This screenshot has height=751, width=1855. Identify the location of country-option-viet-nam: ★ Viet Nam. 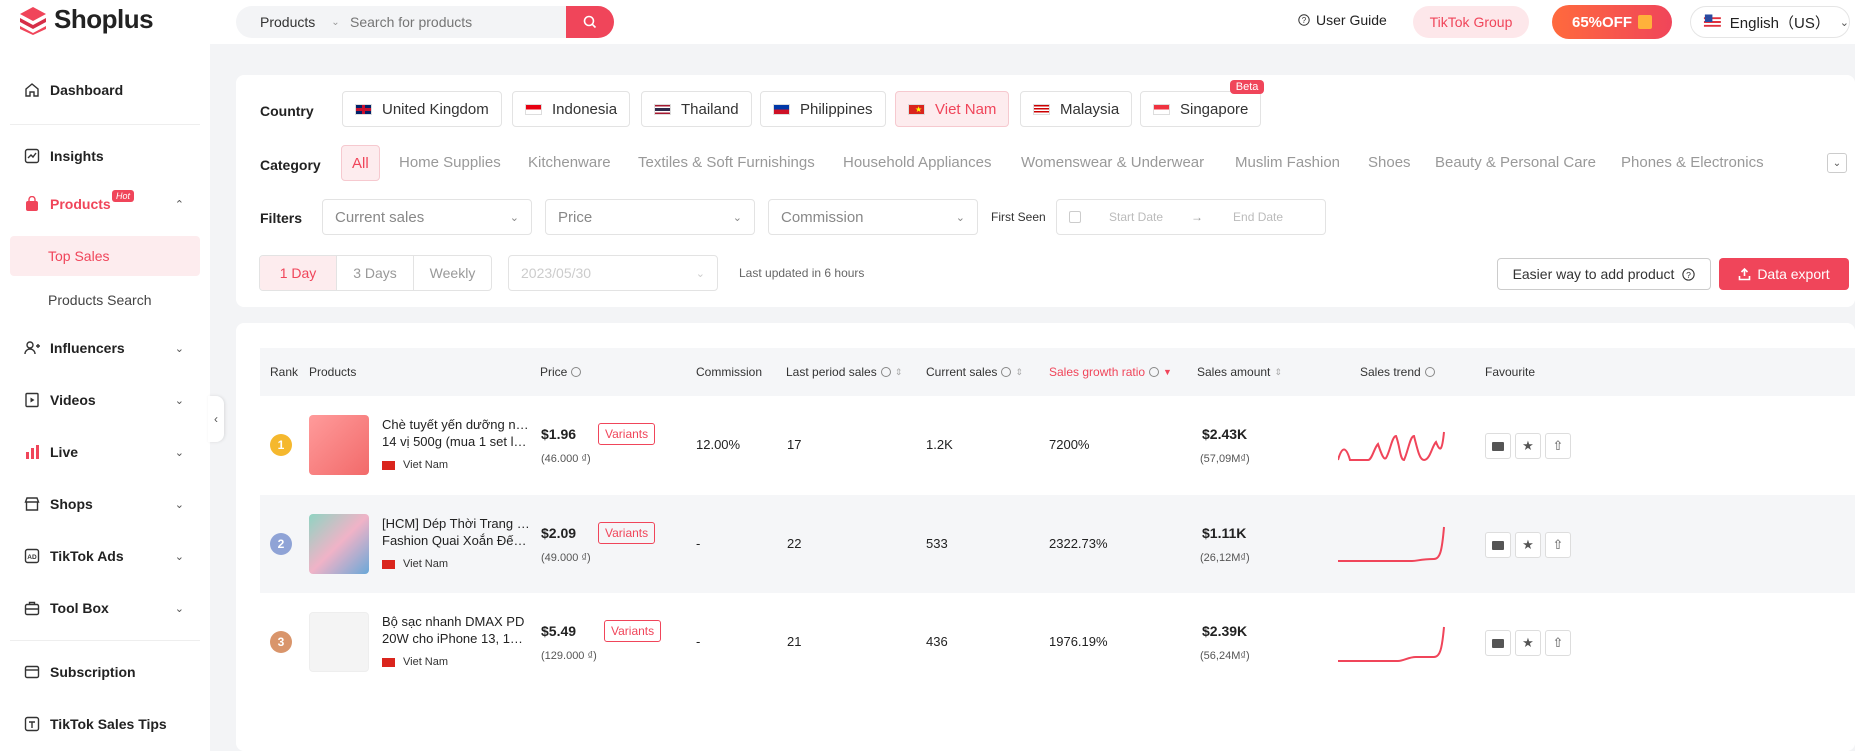
(952, 109).